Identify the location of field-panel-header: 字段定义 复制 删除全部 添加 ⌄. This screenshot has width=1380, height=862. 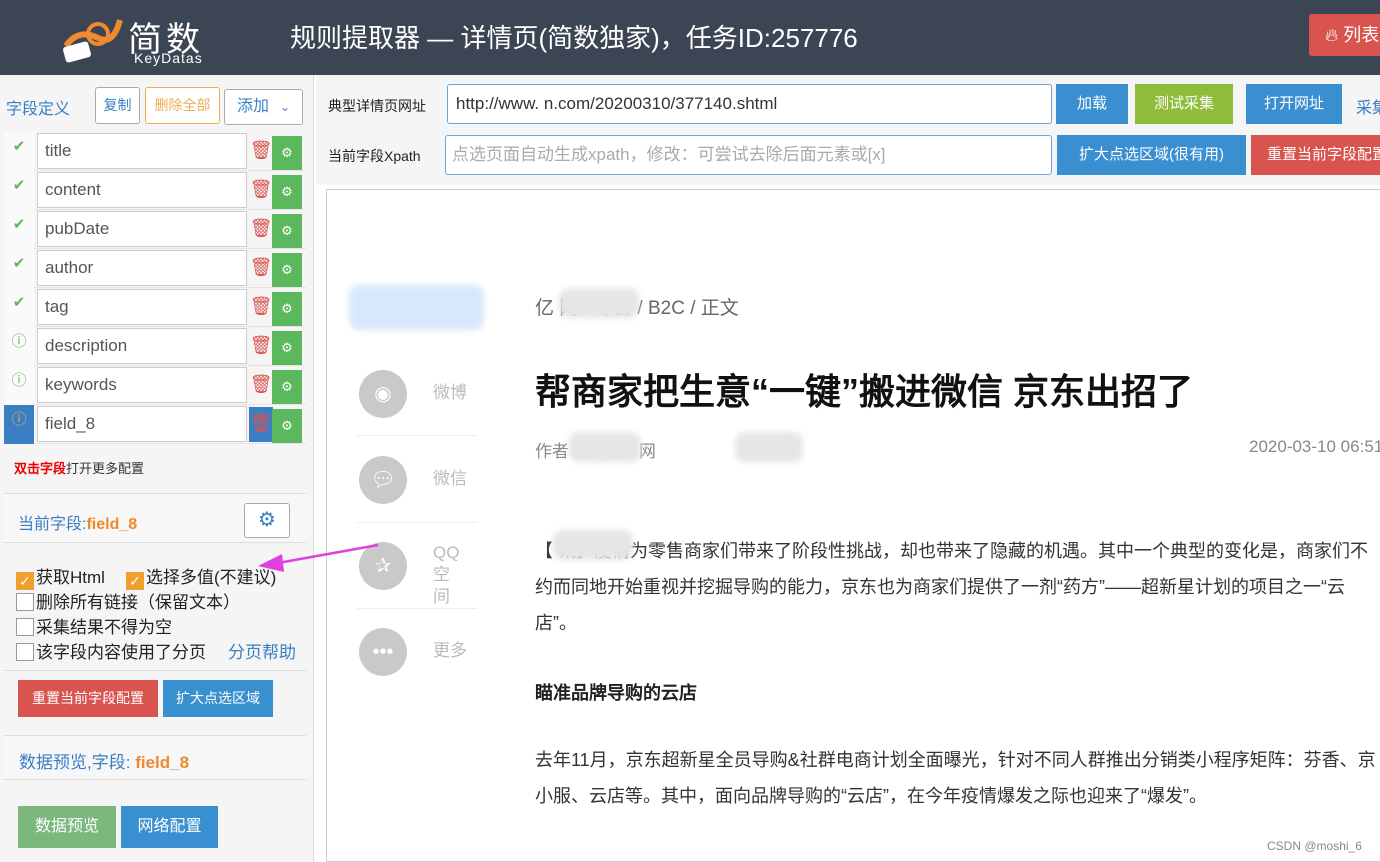
(153, 107).